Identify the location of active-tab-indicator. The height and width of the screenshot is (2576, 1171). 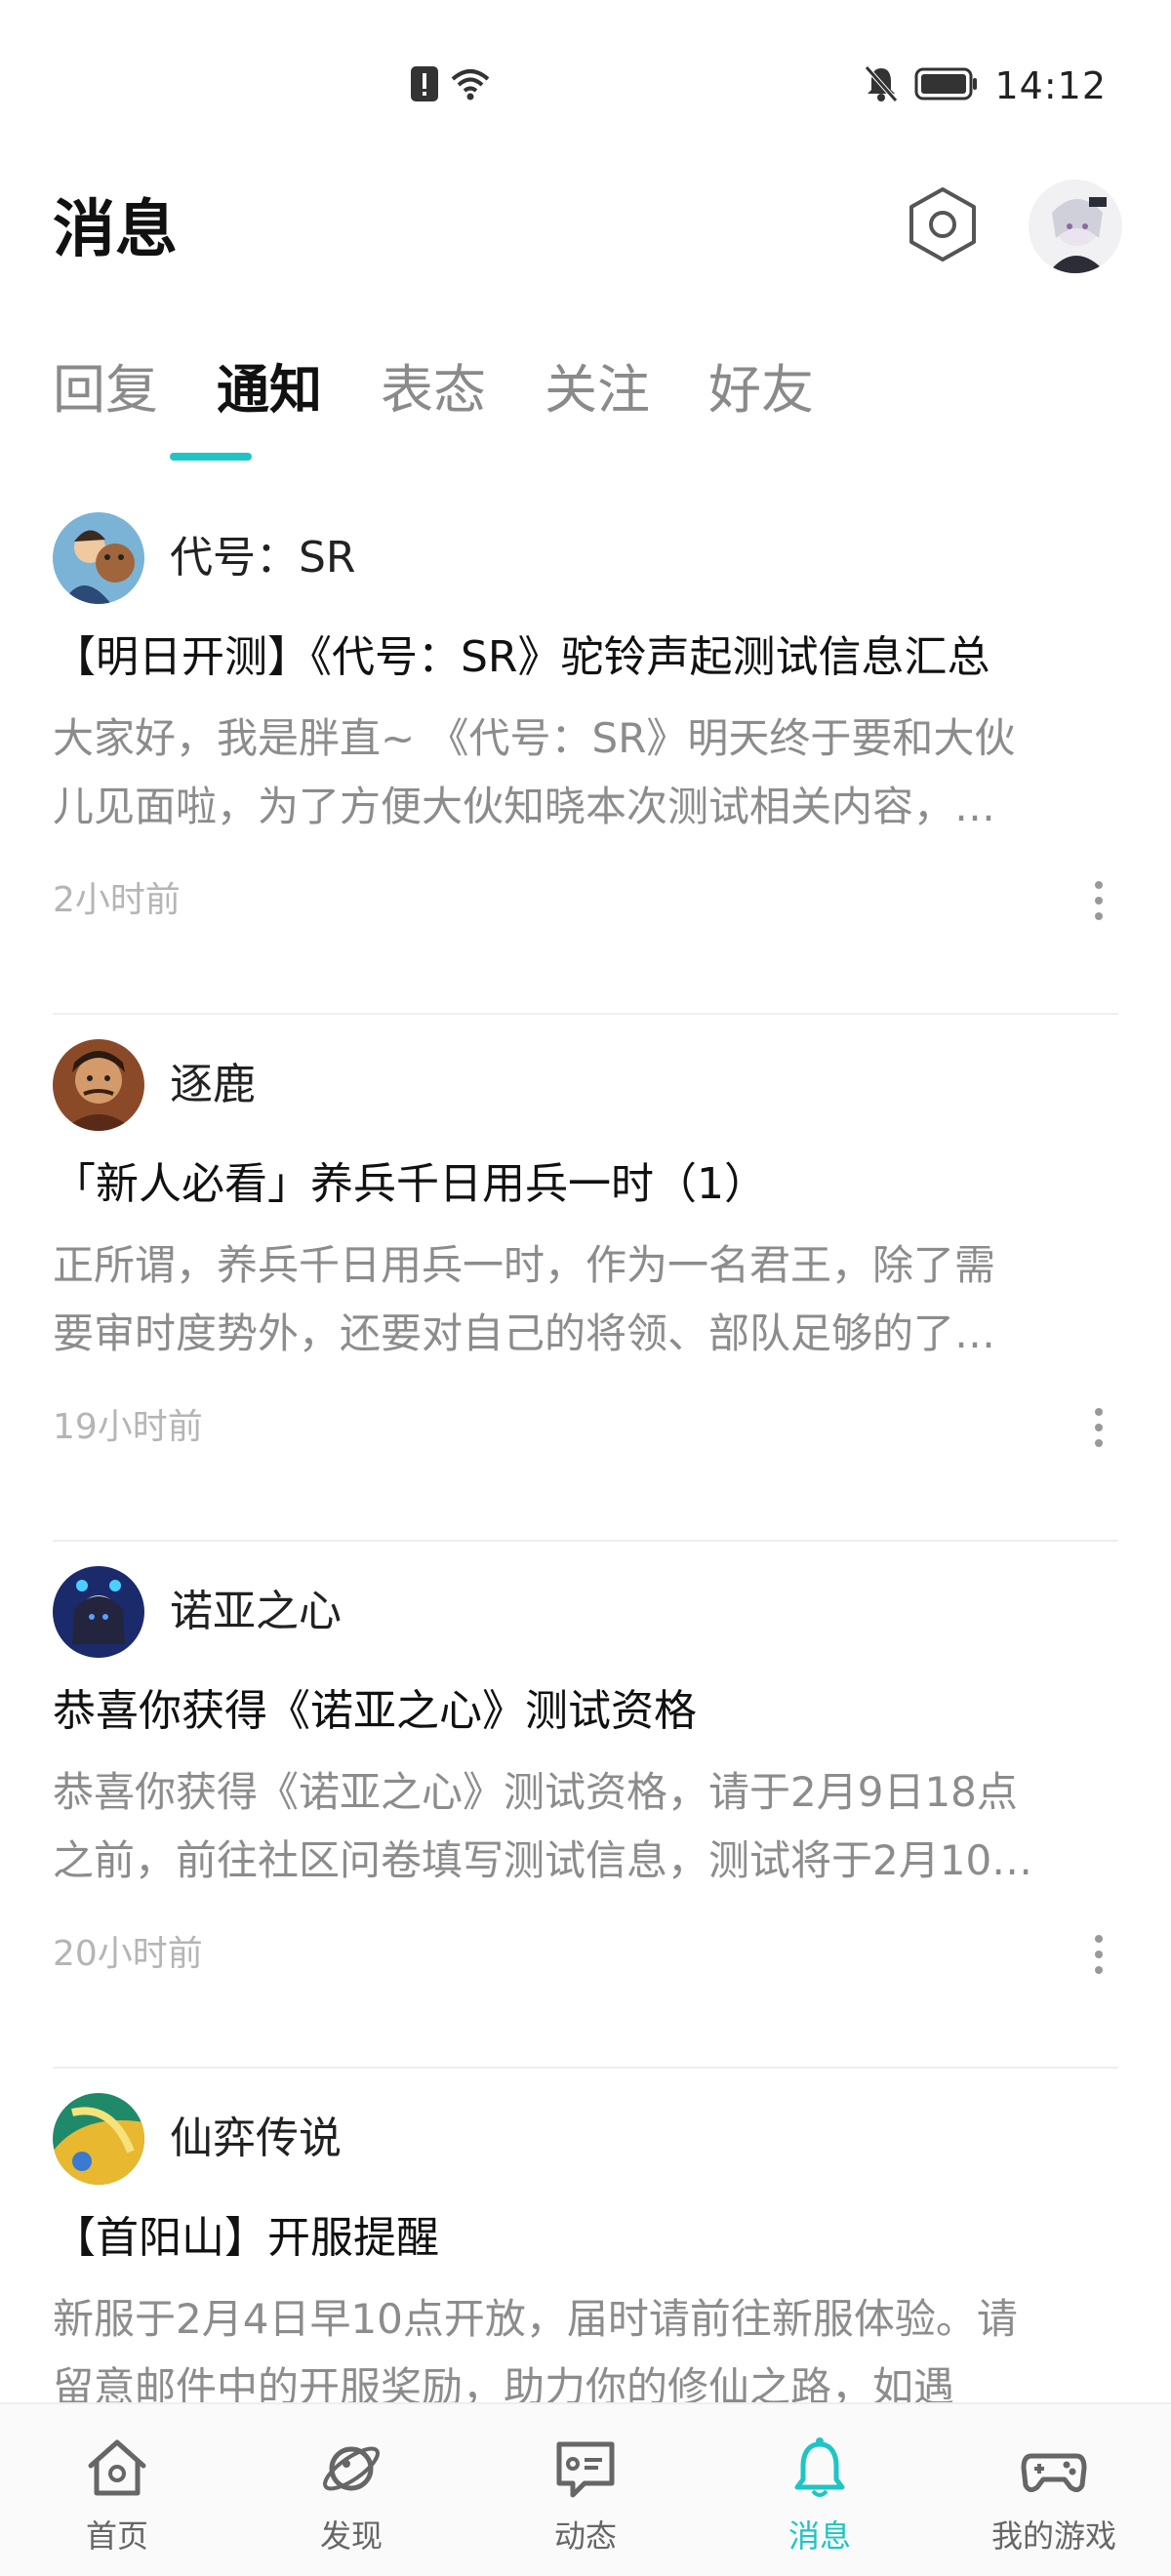
(211, 457).